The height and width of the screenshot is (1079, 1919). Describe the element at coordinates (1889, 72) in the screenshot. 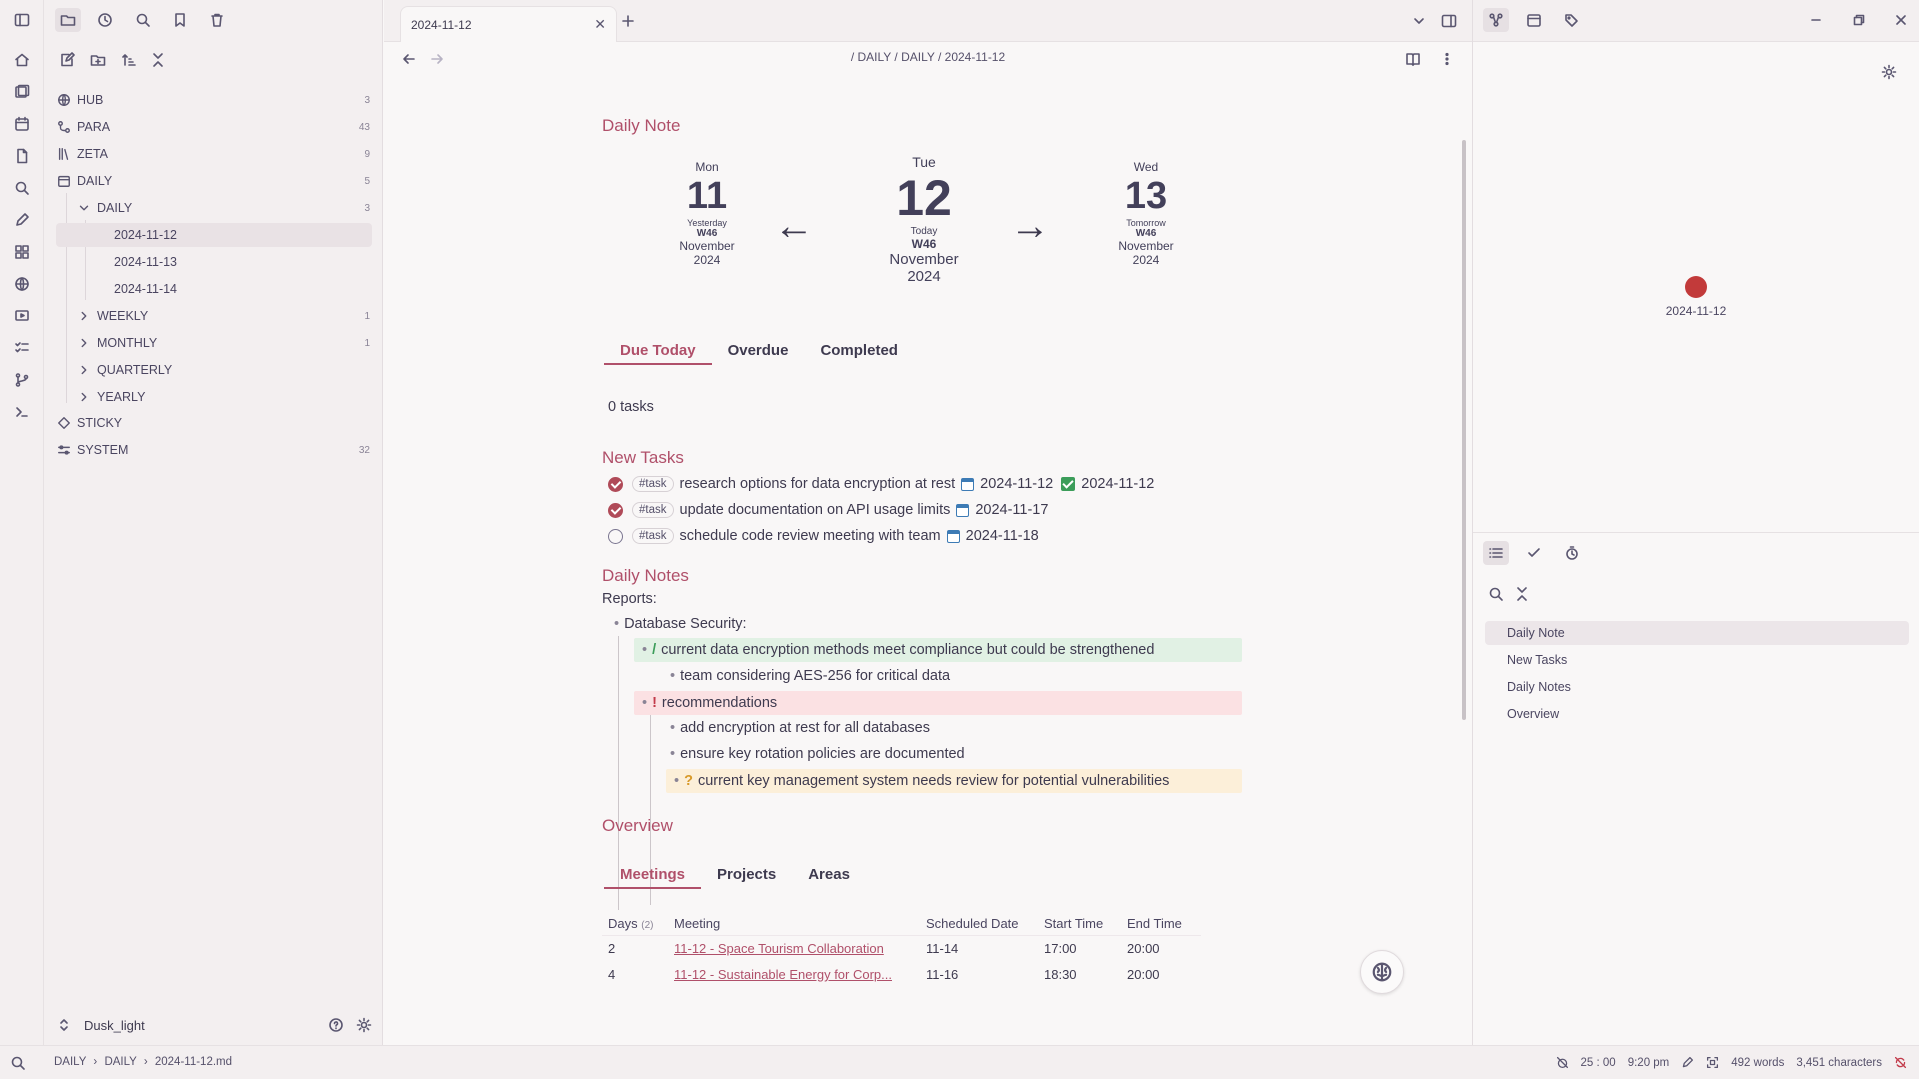

I see `graph-settings-icon` at that location.